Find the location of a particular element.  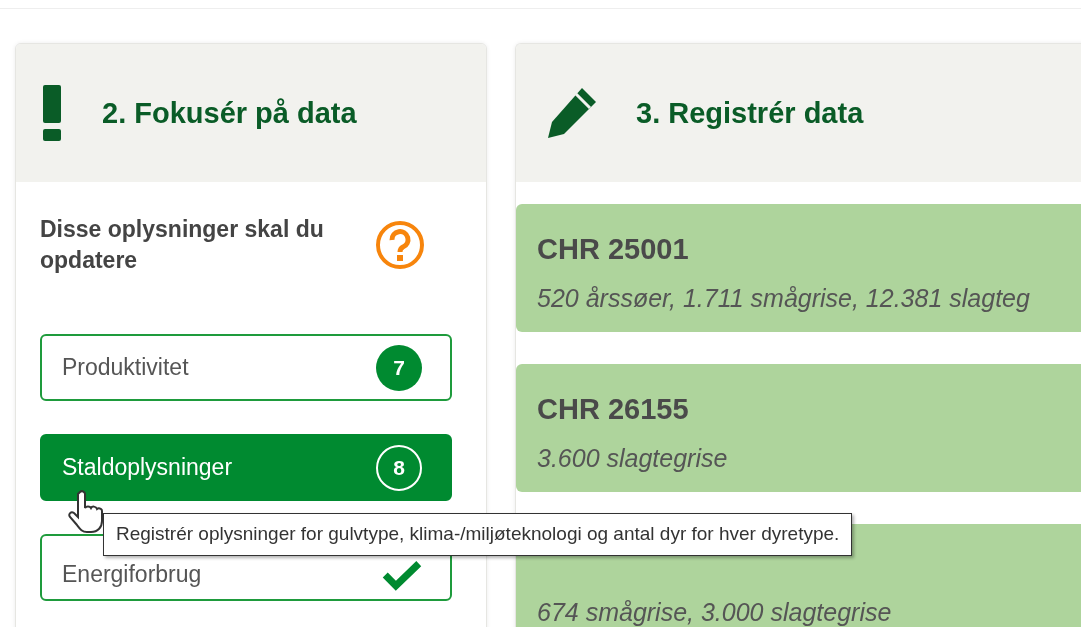

tooltip: Registrér oplysninger for gulvtype, klima-/miljøteknologi og antal dyr for hver dyretype. is located at coordinates (478, 534).